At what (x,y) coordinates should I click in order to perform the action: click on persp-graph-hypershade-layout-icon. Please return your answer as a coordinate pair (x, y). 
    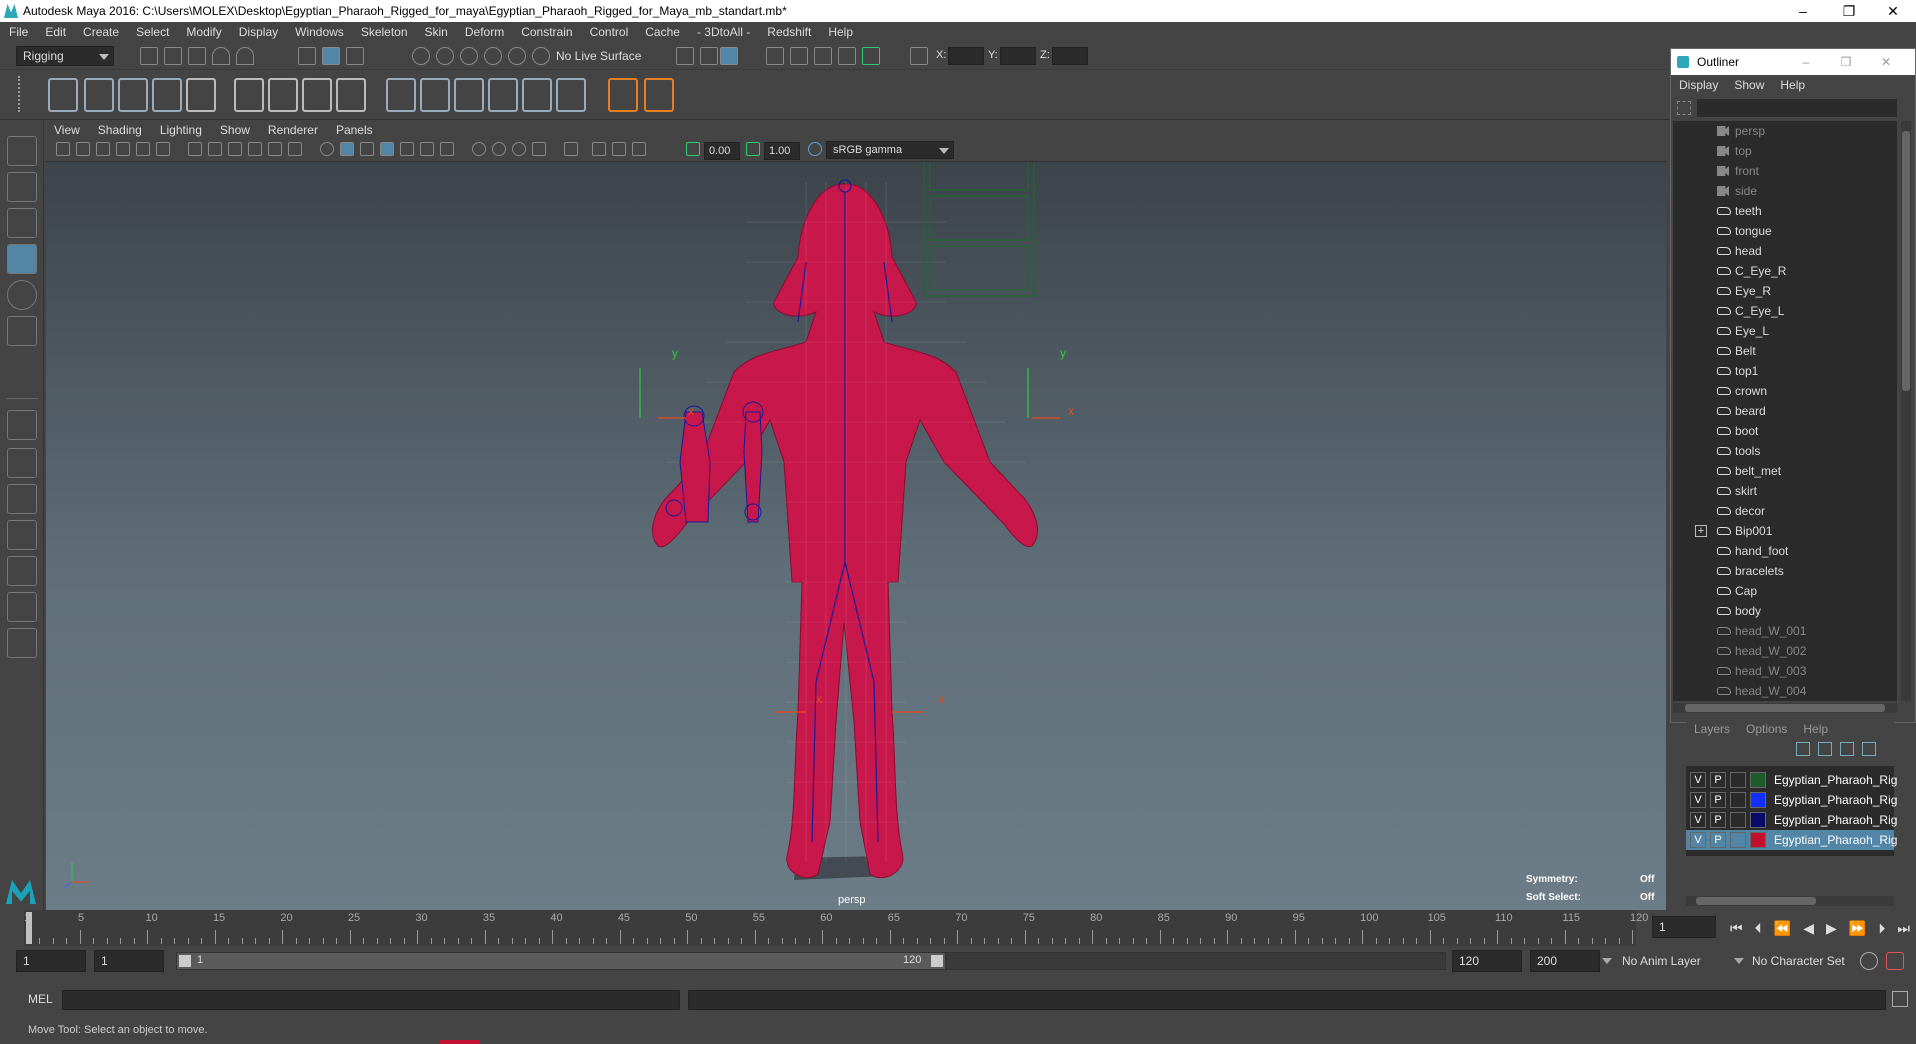
    Looking at the image, I should click on (22, 571).